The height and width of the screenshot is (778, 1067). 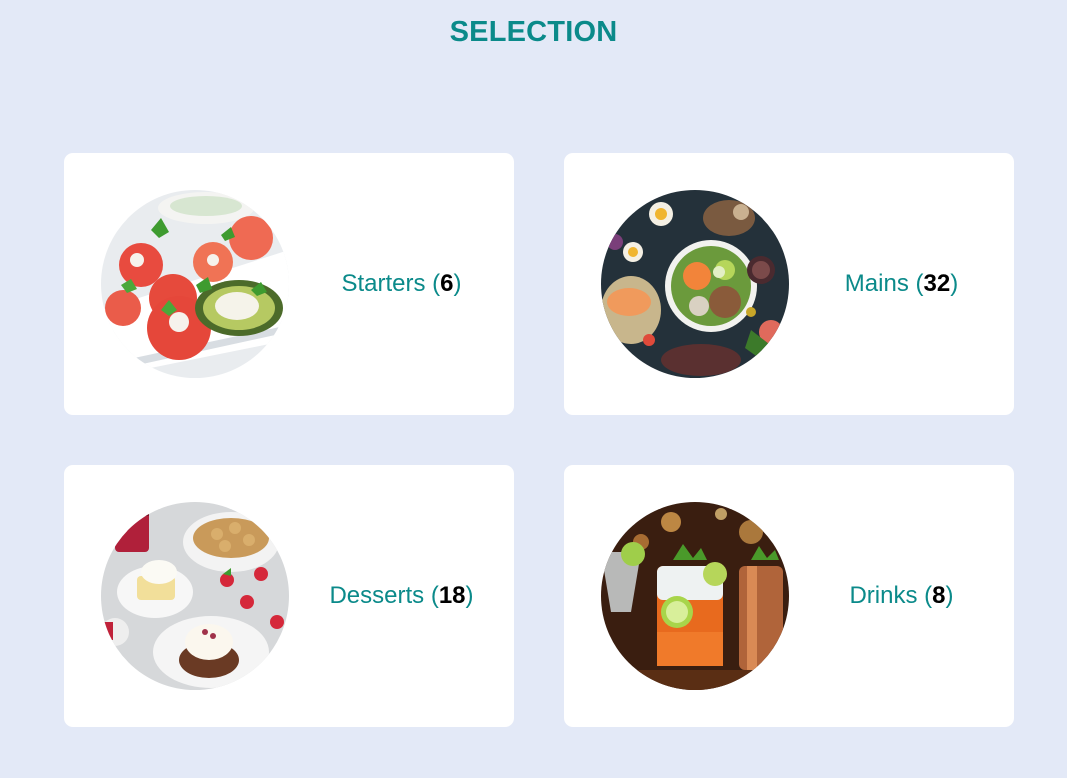 I want to click on category-card-desserts: Desserts (18), so click(x=289, y=596).